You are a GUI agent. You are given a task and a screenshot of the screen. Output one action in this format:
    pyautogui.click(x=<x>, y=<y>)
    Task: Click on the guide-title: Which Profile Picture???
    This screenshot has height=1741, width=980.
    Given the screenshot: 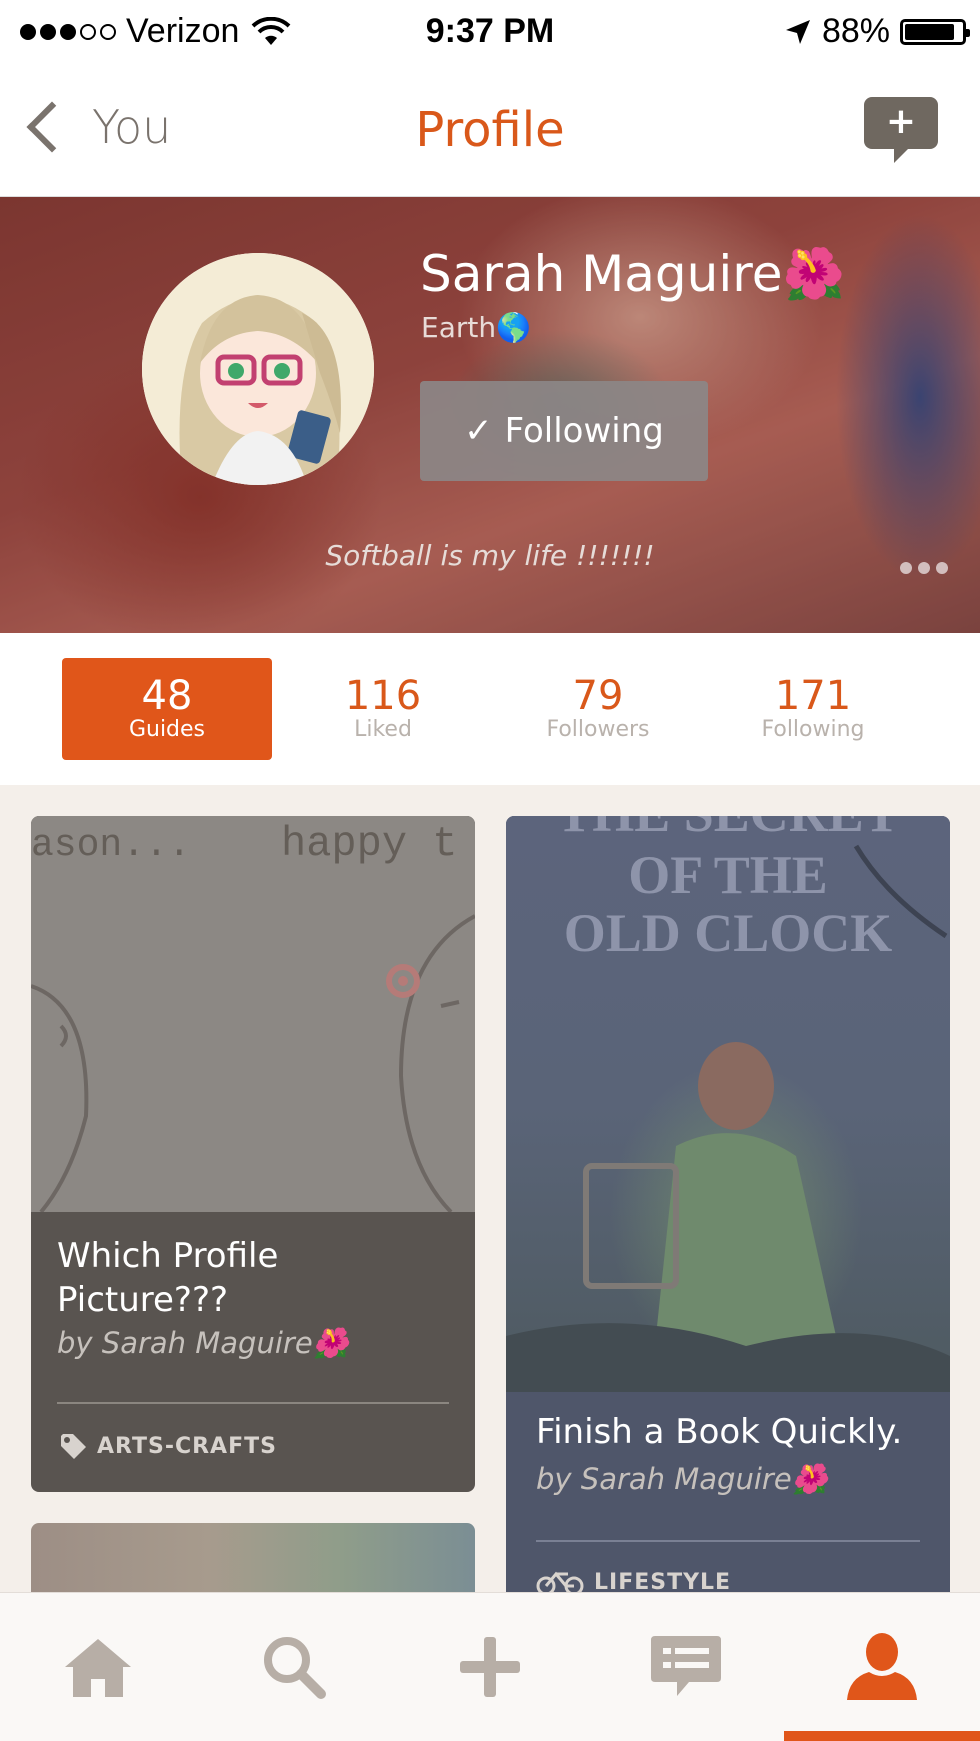 What is the action you would take?
    pyautogui.click(x=167, y=1278)
    